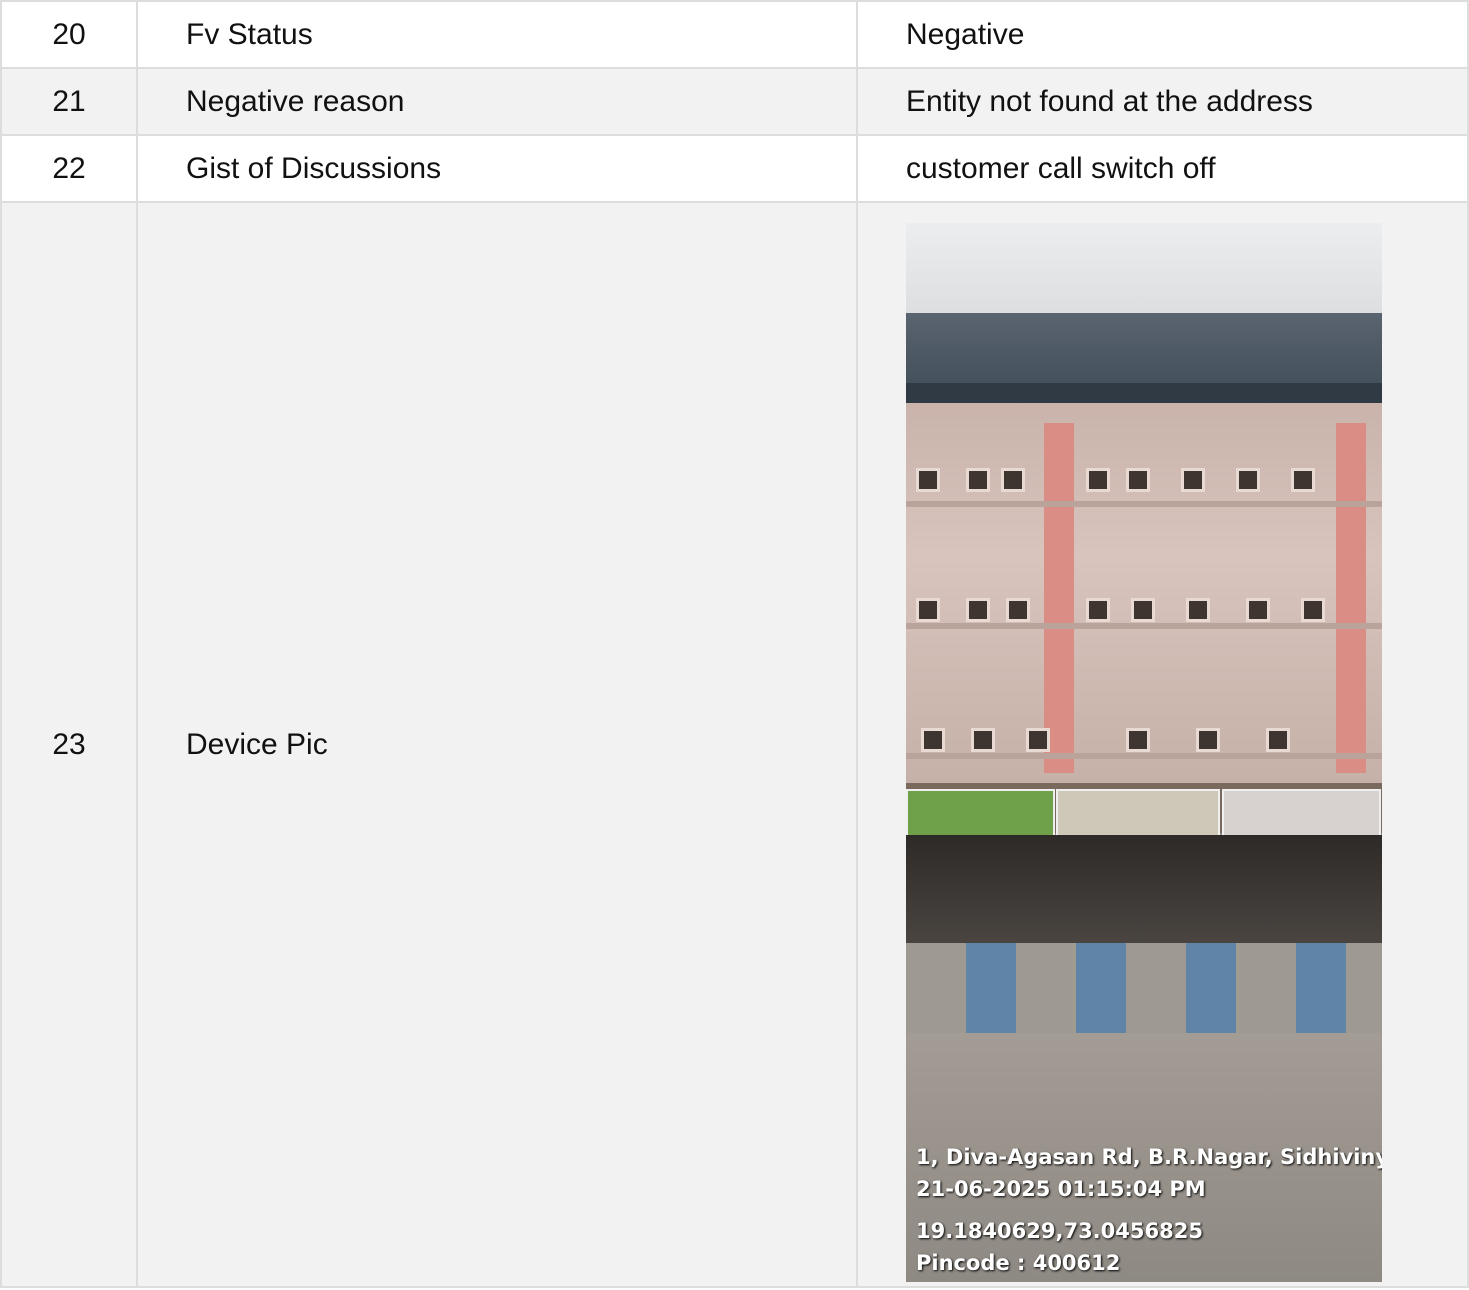 This screenshot has width=1469, height=1290. I want to click on row-number: 23, so click(69, 744).